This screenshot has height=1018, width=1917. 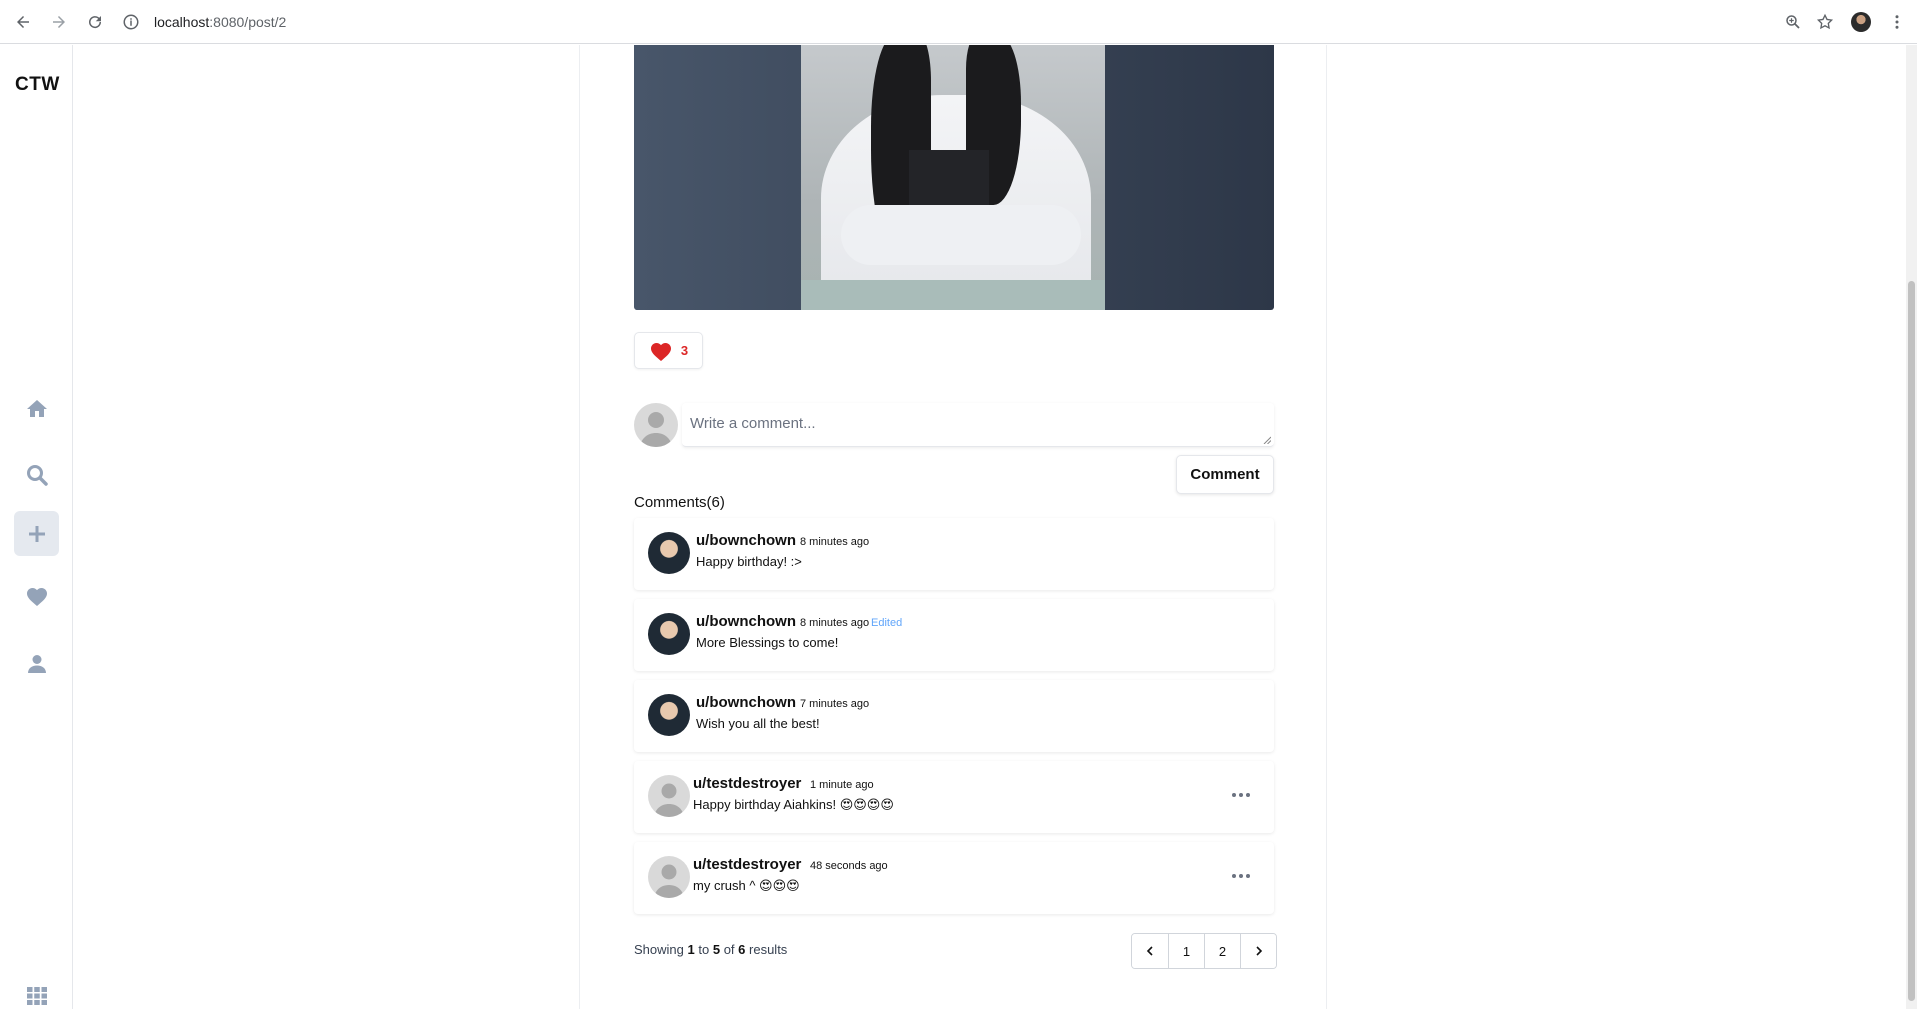 I want to click on sidebar-item-create, so click(x=36, y=533).